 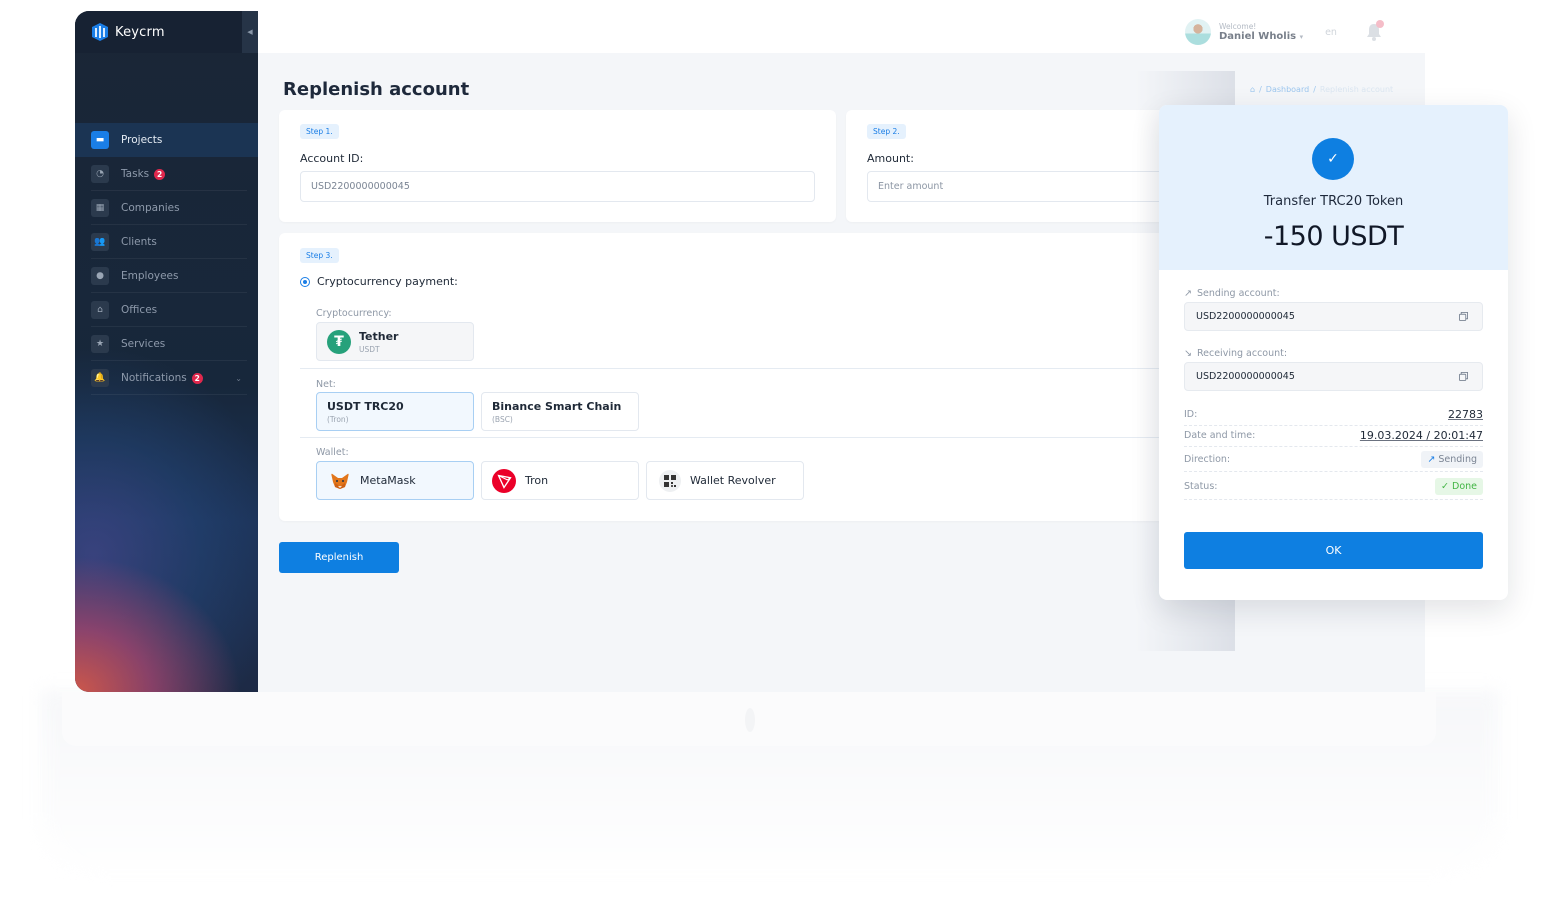 I want to click on welcome-text: Welcome!, so click(x=1238, y=26).